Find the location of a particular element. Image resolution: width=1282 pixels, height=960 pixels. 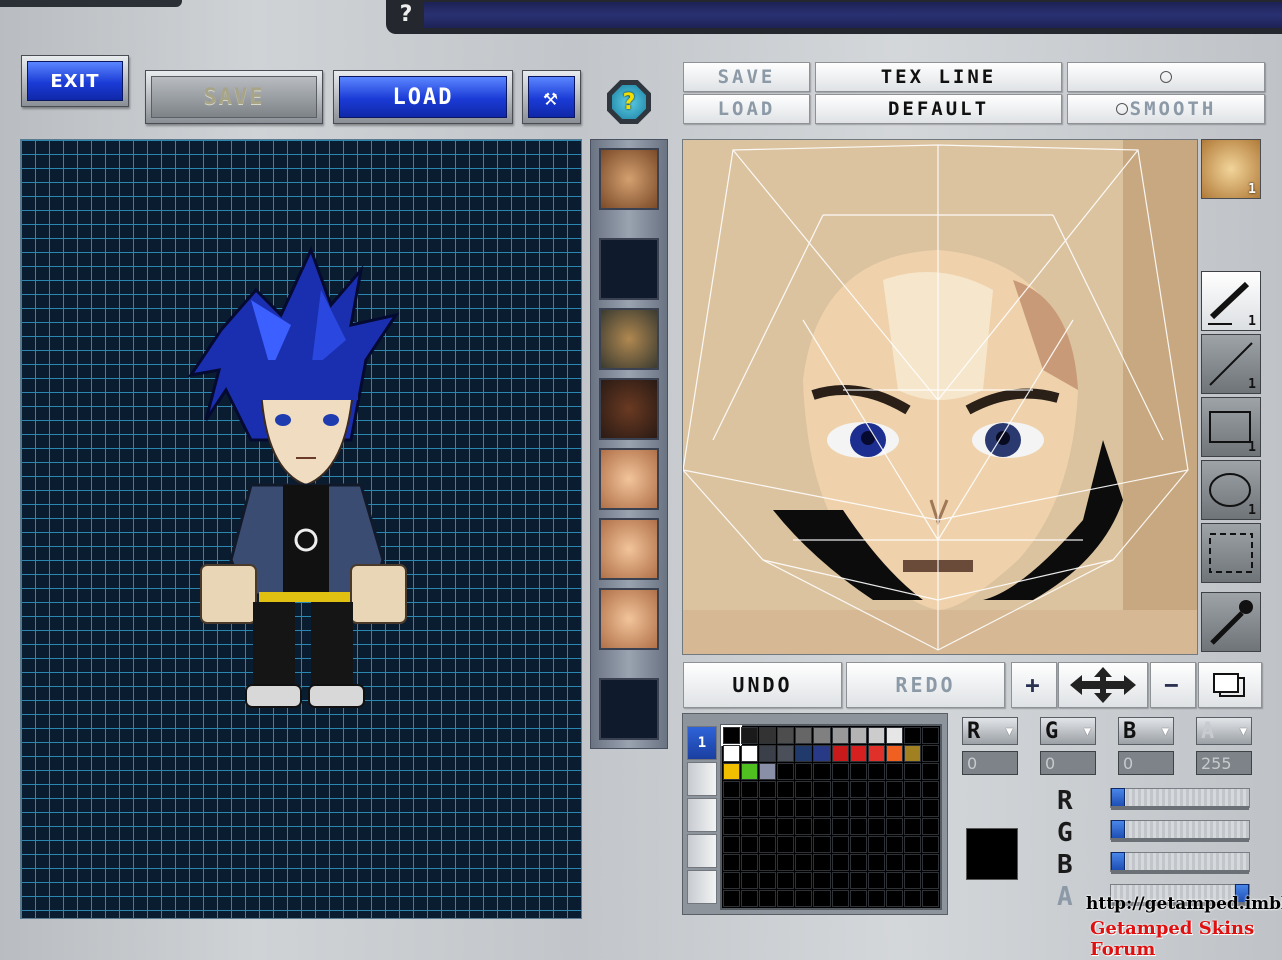

exit-button: EXIT is located at coordinates (75, 81).